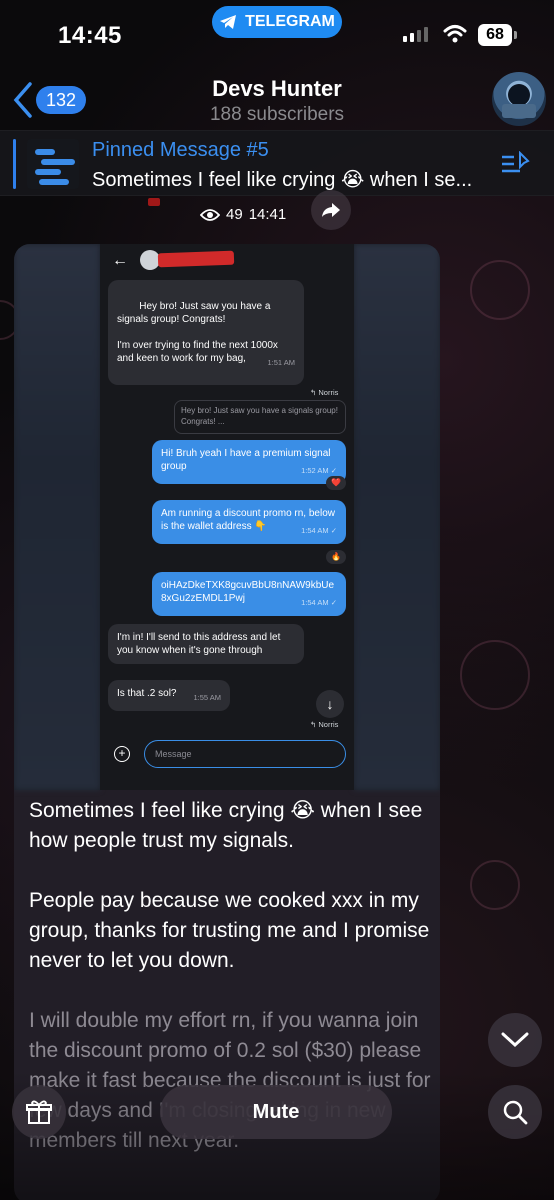  I want to click on telegram-pill-label: TELEGRAM, so click(290, 21).